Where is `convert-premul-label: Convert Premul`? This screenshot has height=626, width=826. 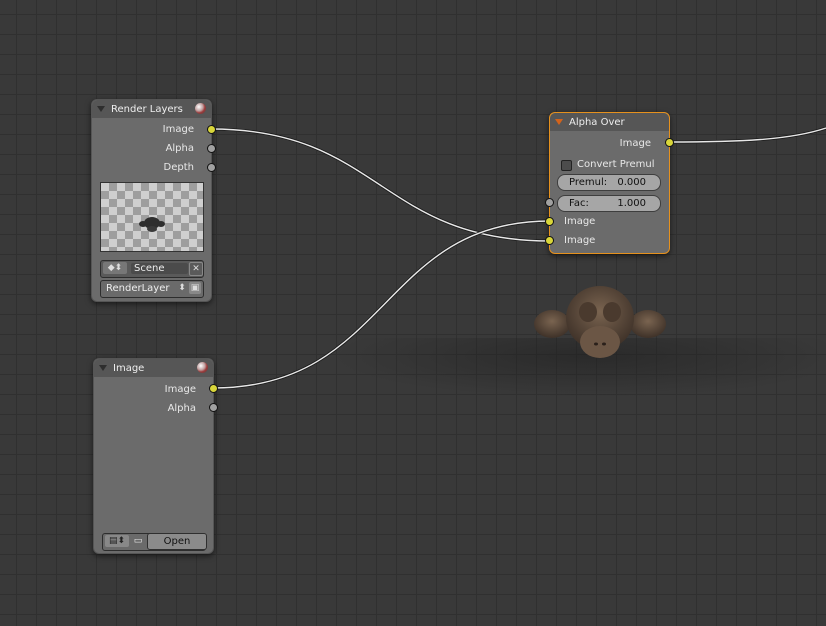
convert-premul-label: Convert Premul is located at coordinates (616, 164).